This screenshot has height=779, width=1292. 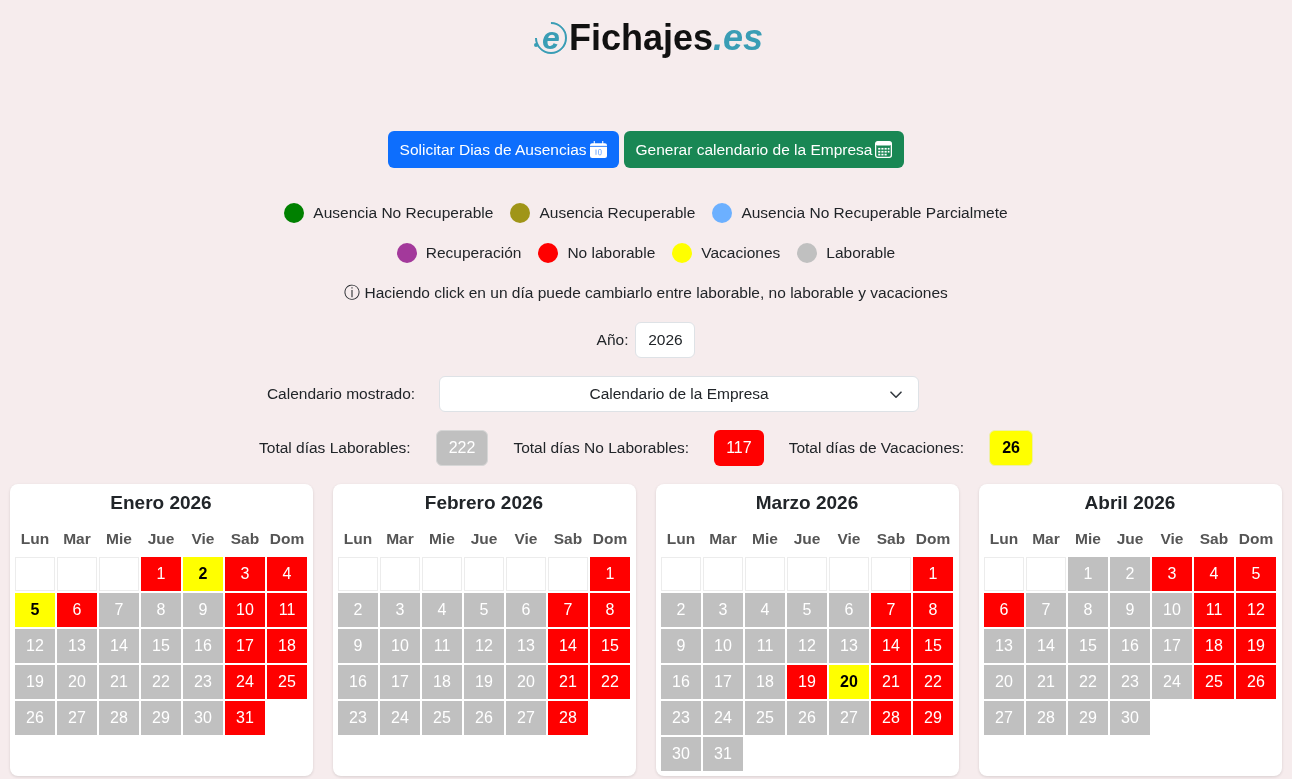 What do you see at coordinates (287, 610) in the screenshot?
I see `day-cell: 11` at bounding box center [287, 610].